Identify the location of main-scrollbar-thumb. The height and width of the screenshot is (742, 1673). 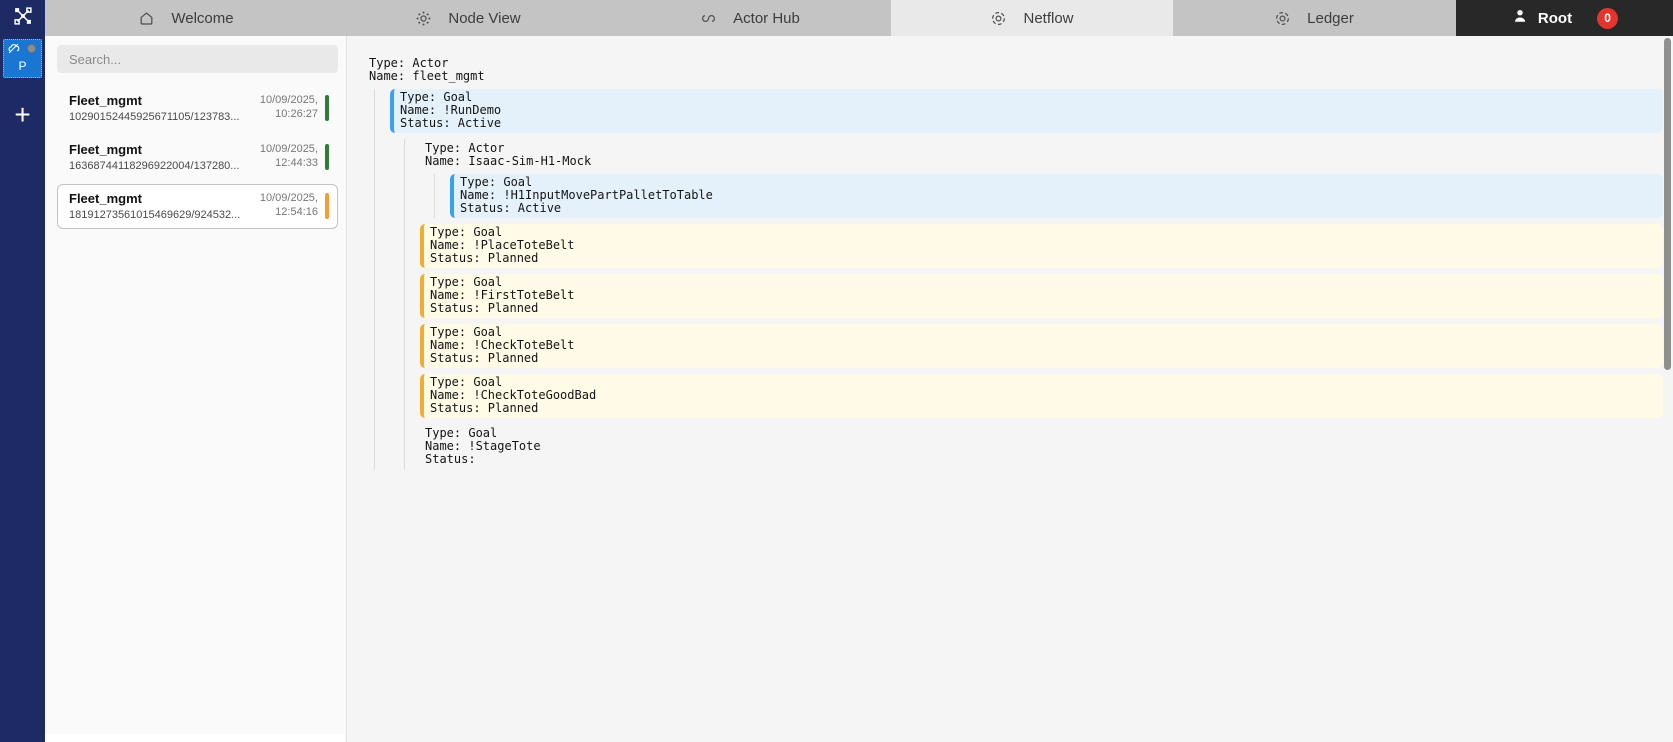
(1667, 204).